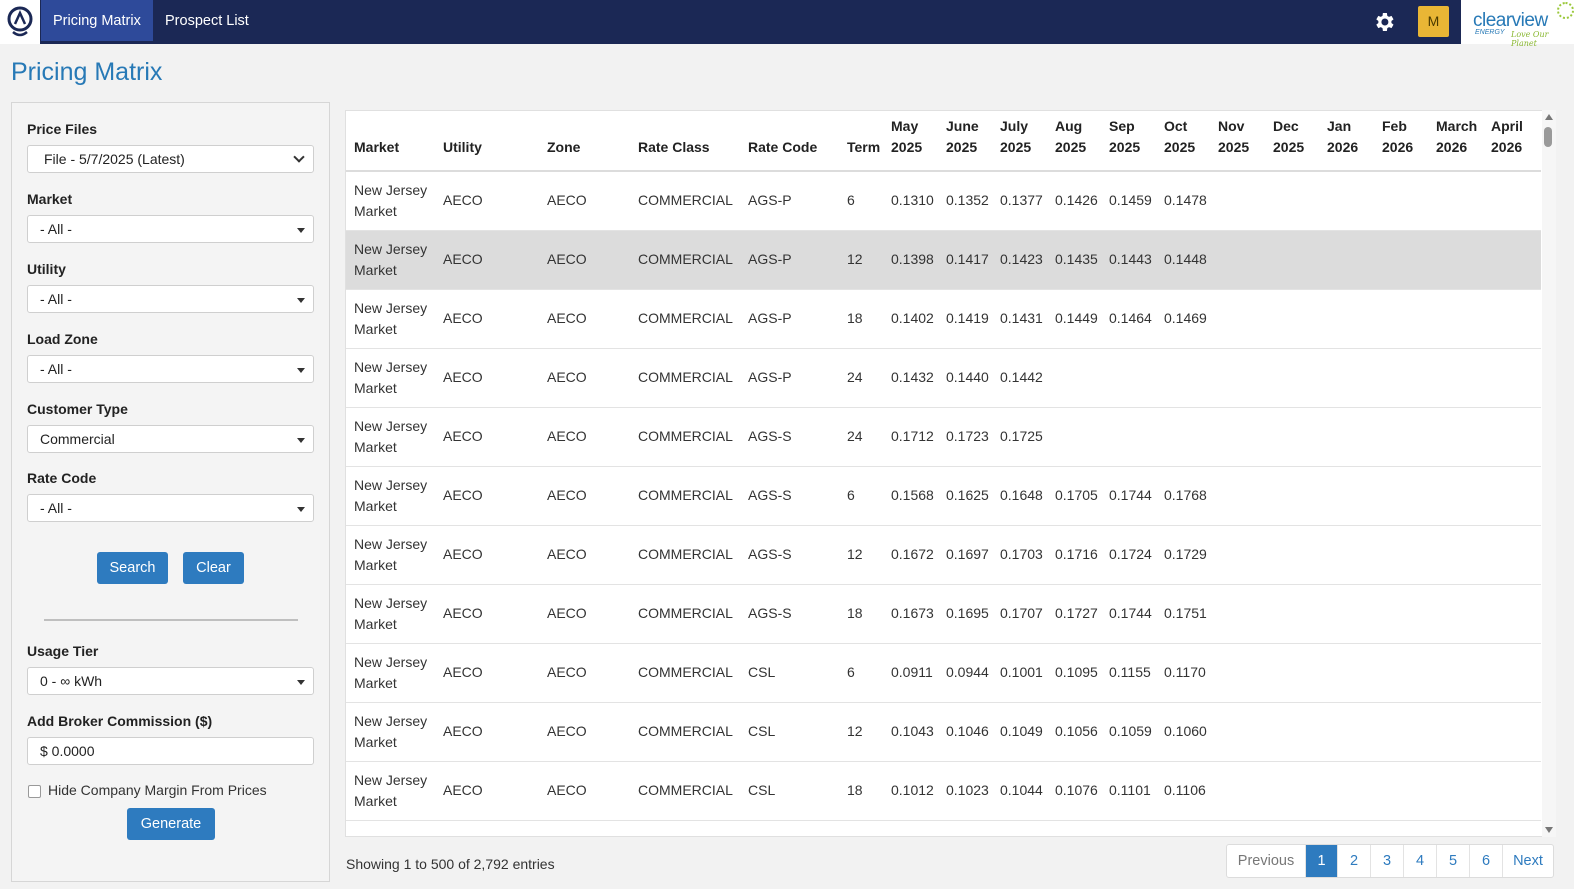 Image resolution: width=1574 pixels, height=889 pixels. What do you see at coordinates (861, 141) in the screenshot?
I see `column-header: Term` at bounding box center [861, 141].